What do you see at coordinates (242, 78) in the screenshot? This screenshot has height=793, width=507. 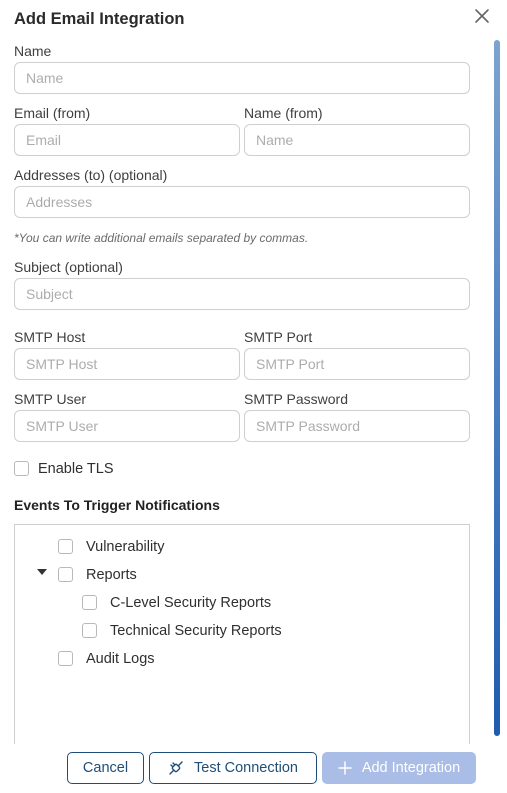 I see `name-input` at bounding box center [242, 78].